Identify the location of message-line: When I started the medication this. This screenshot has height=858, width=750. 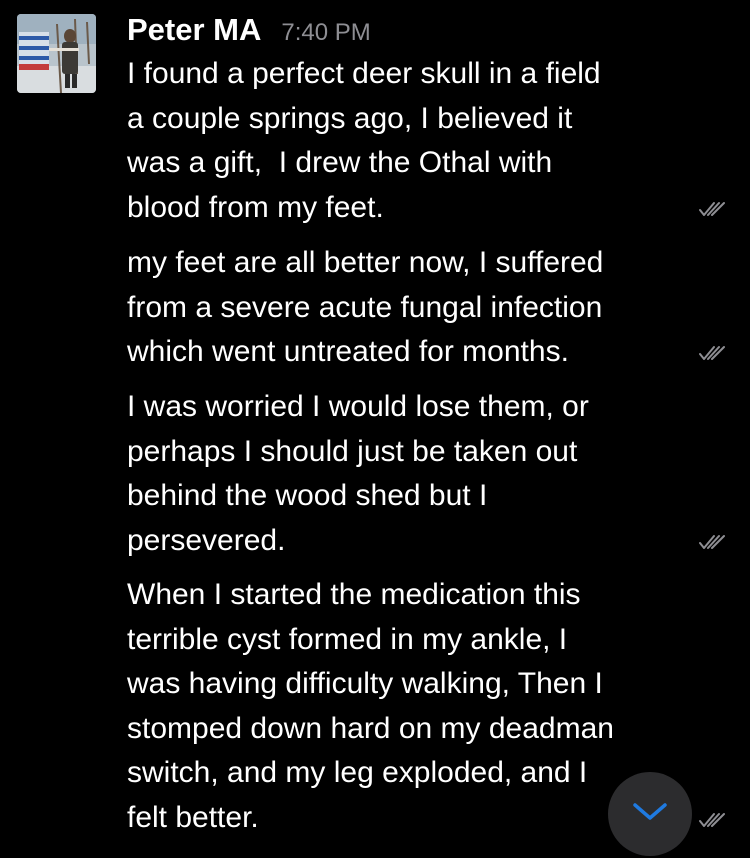
(354, 594).